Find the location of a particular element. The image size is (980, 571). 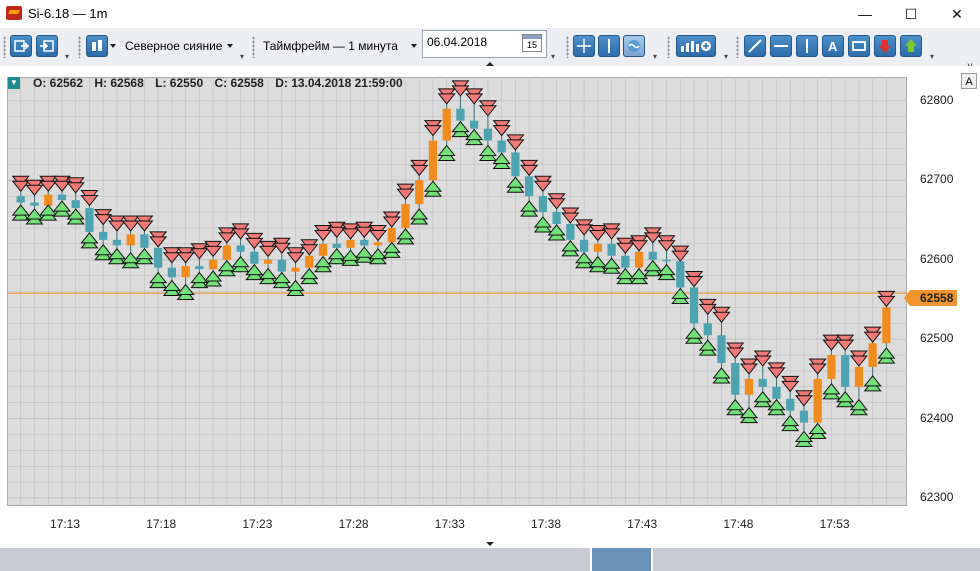

vertical-line-icon is located at coordinates (609, 46).